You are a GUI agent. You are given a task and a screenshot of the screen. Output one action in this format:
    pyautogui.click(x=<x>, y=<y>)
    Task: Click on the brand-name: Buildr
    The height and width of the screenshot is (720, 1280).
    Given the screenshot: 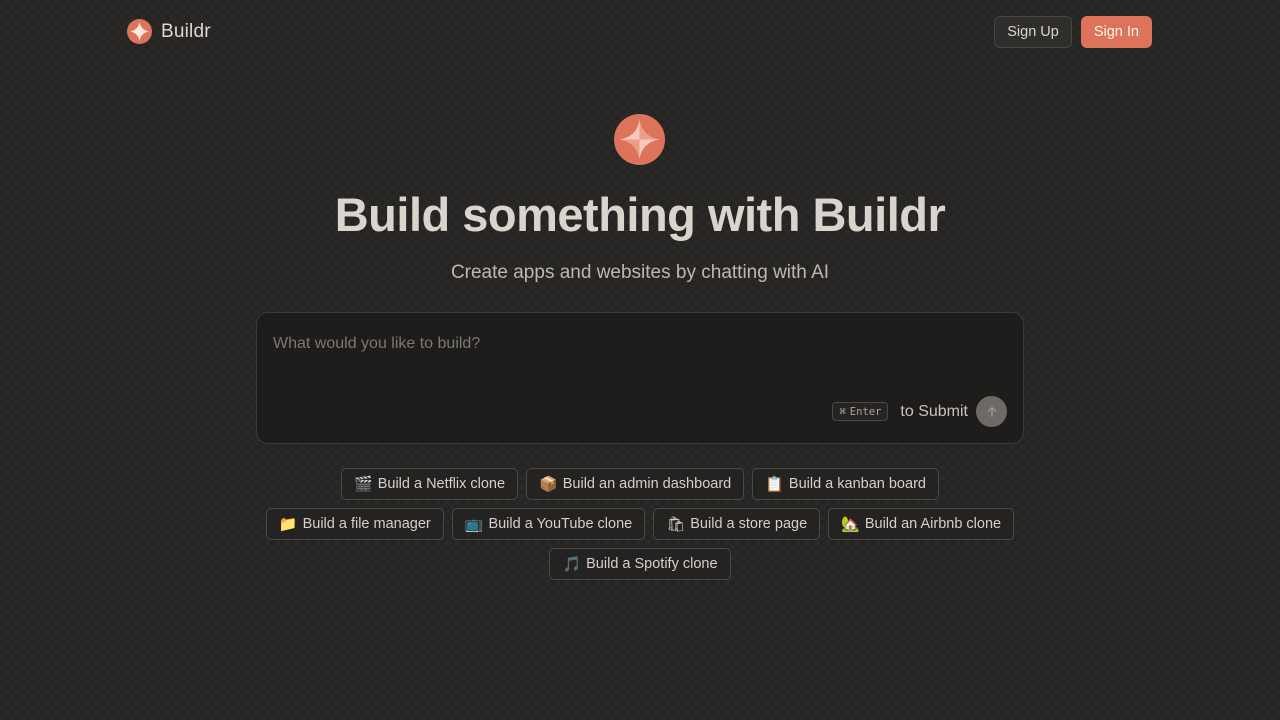 What is the action you would take?
    pyautogui.click(x=186, y=31)
    